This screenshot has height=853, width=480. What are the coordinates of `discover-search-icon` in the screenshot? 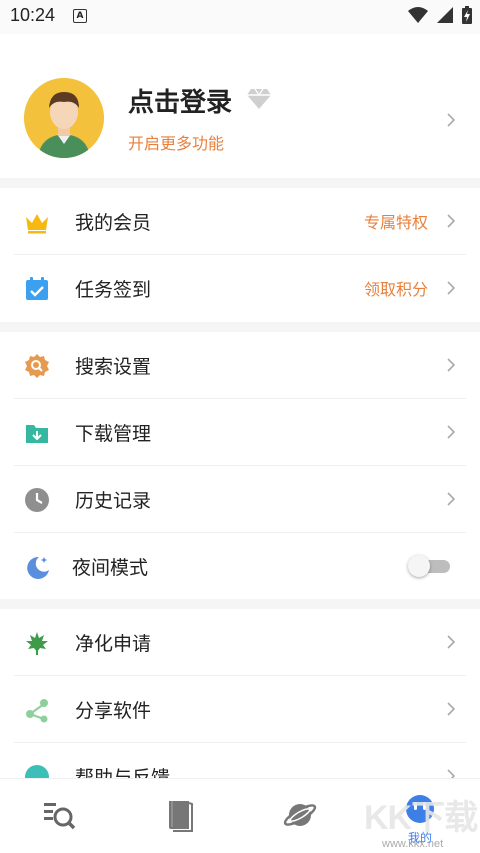 It's located at (60, 816).